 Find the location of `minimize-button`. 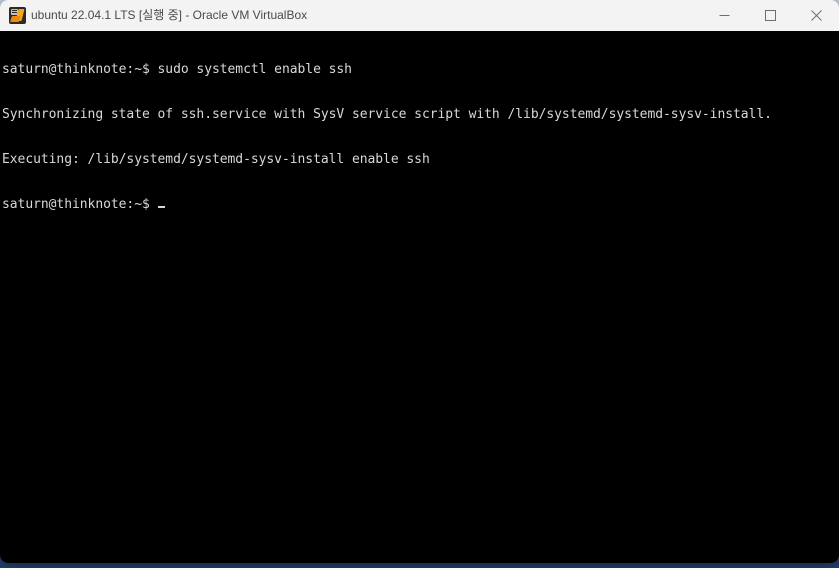

minimize-button is located at coordinates (724, 15).